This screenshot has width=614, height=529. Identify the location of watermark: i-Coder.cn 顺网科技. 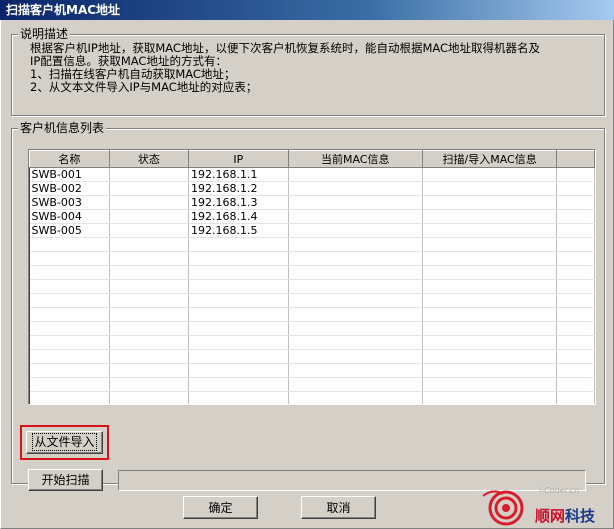
(544, 507).